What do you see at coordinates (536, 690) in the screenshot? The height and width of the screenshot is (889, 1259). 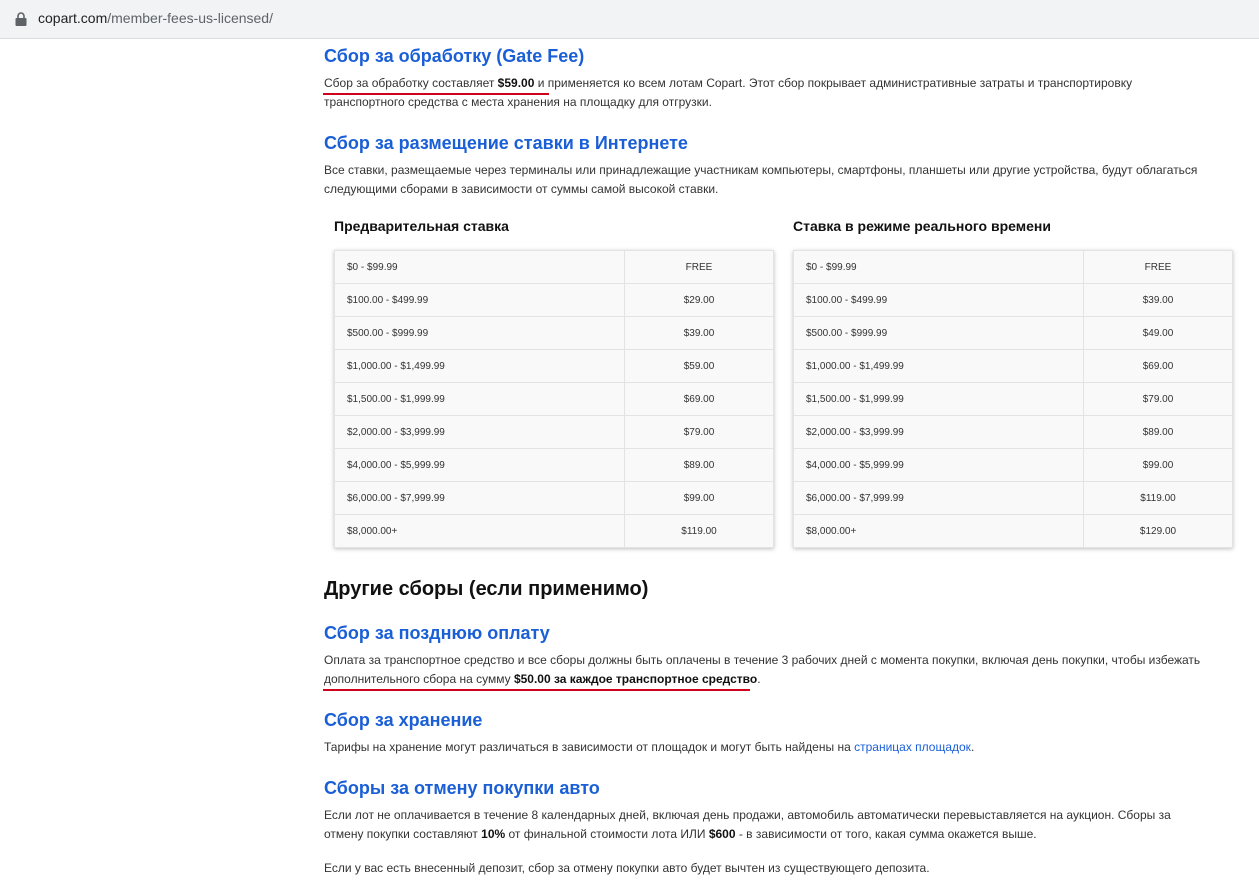 I see `red-underline-late-fee` at bounding box center [536, 690].